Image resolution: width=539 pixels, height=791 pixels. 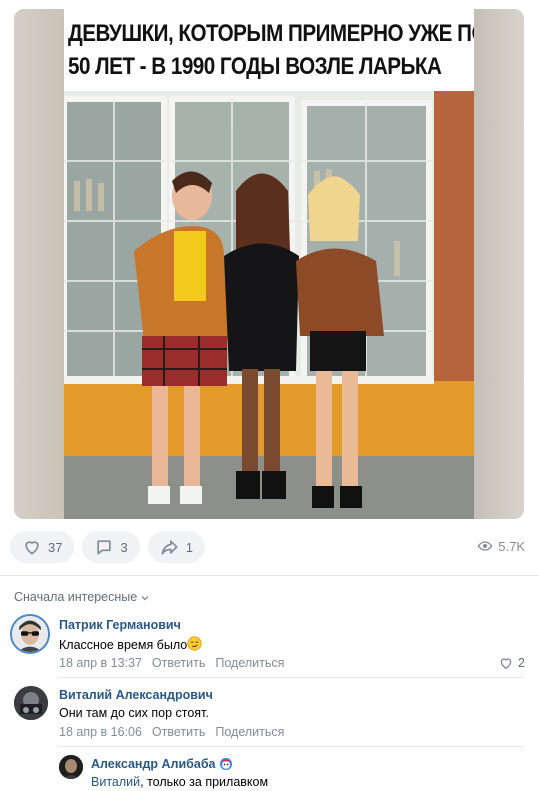 I want to click on chevron-down-icon, so click(x=145, y=598).